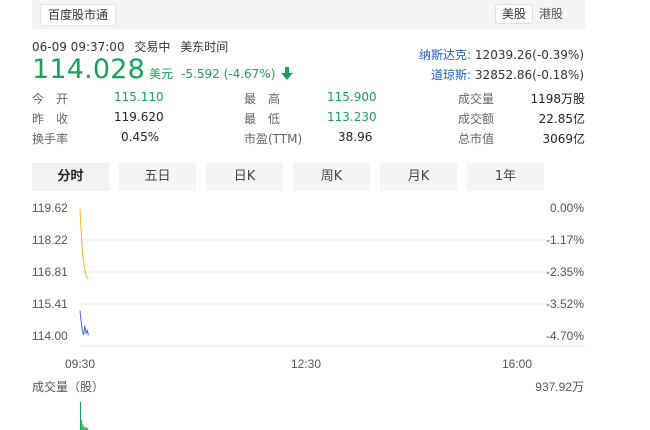  I want to click on index-dow: 道琼斯: 32852.86(-0.18%), so click(501, 75).